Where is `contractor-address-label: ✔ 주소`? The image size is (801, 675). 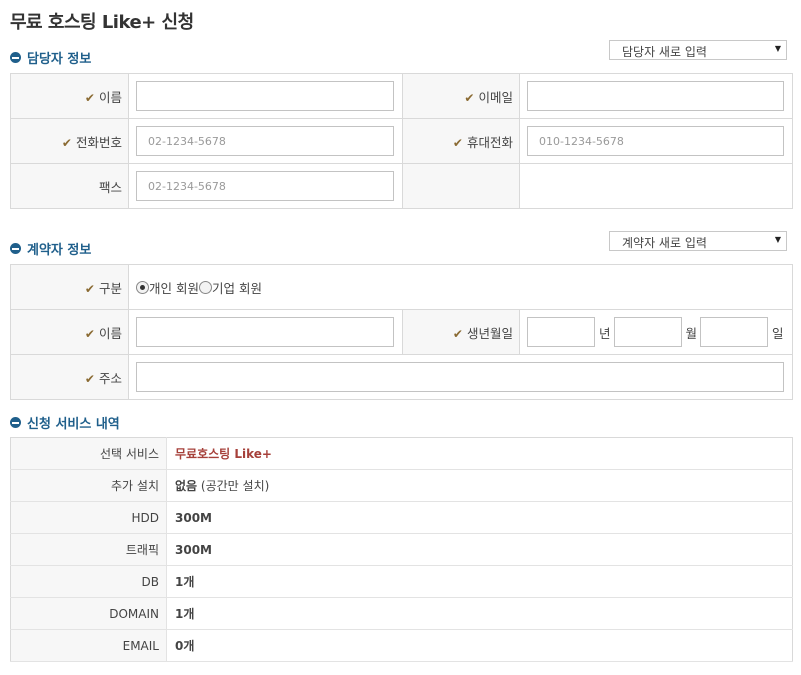
contractor-address-label: ✔ 주소 is located at coordinates (69, 377).